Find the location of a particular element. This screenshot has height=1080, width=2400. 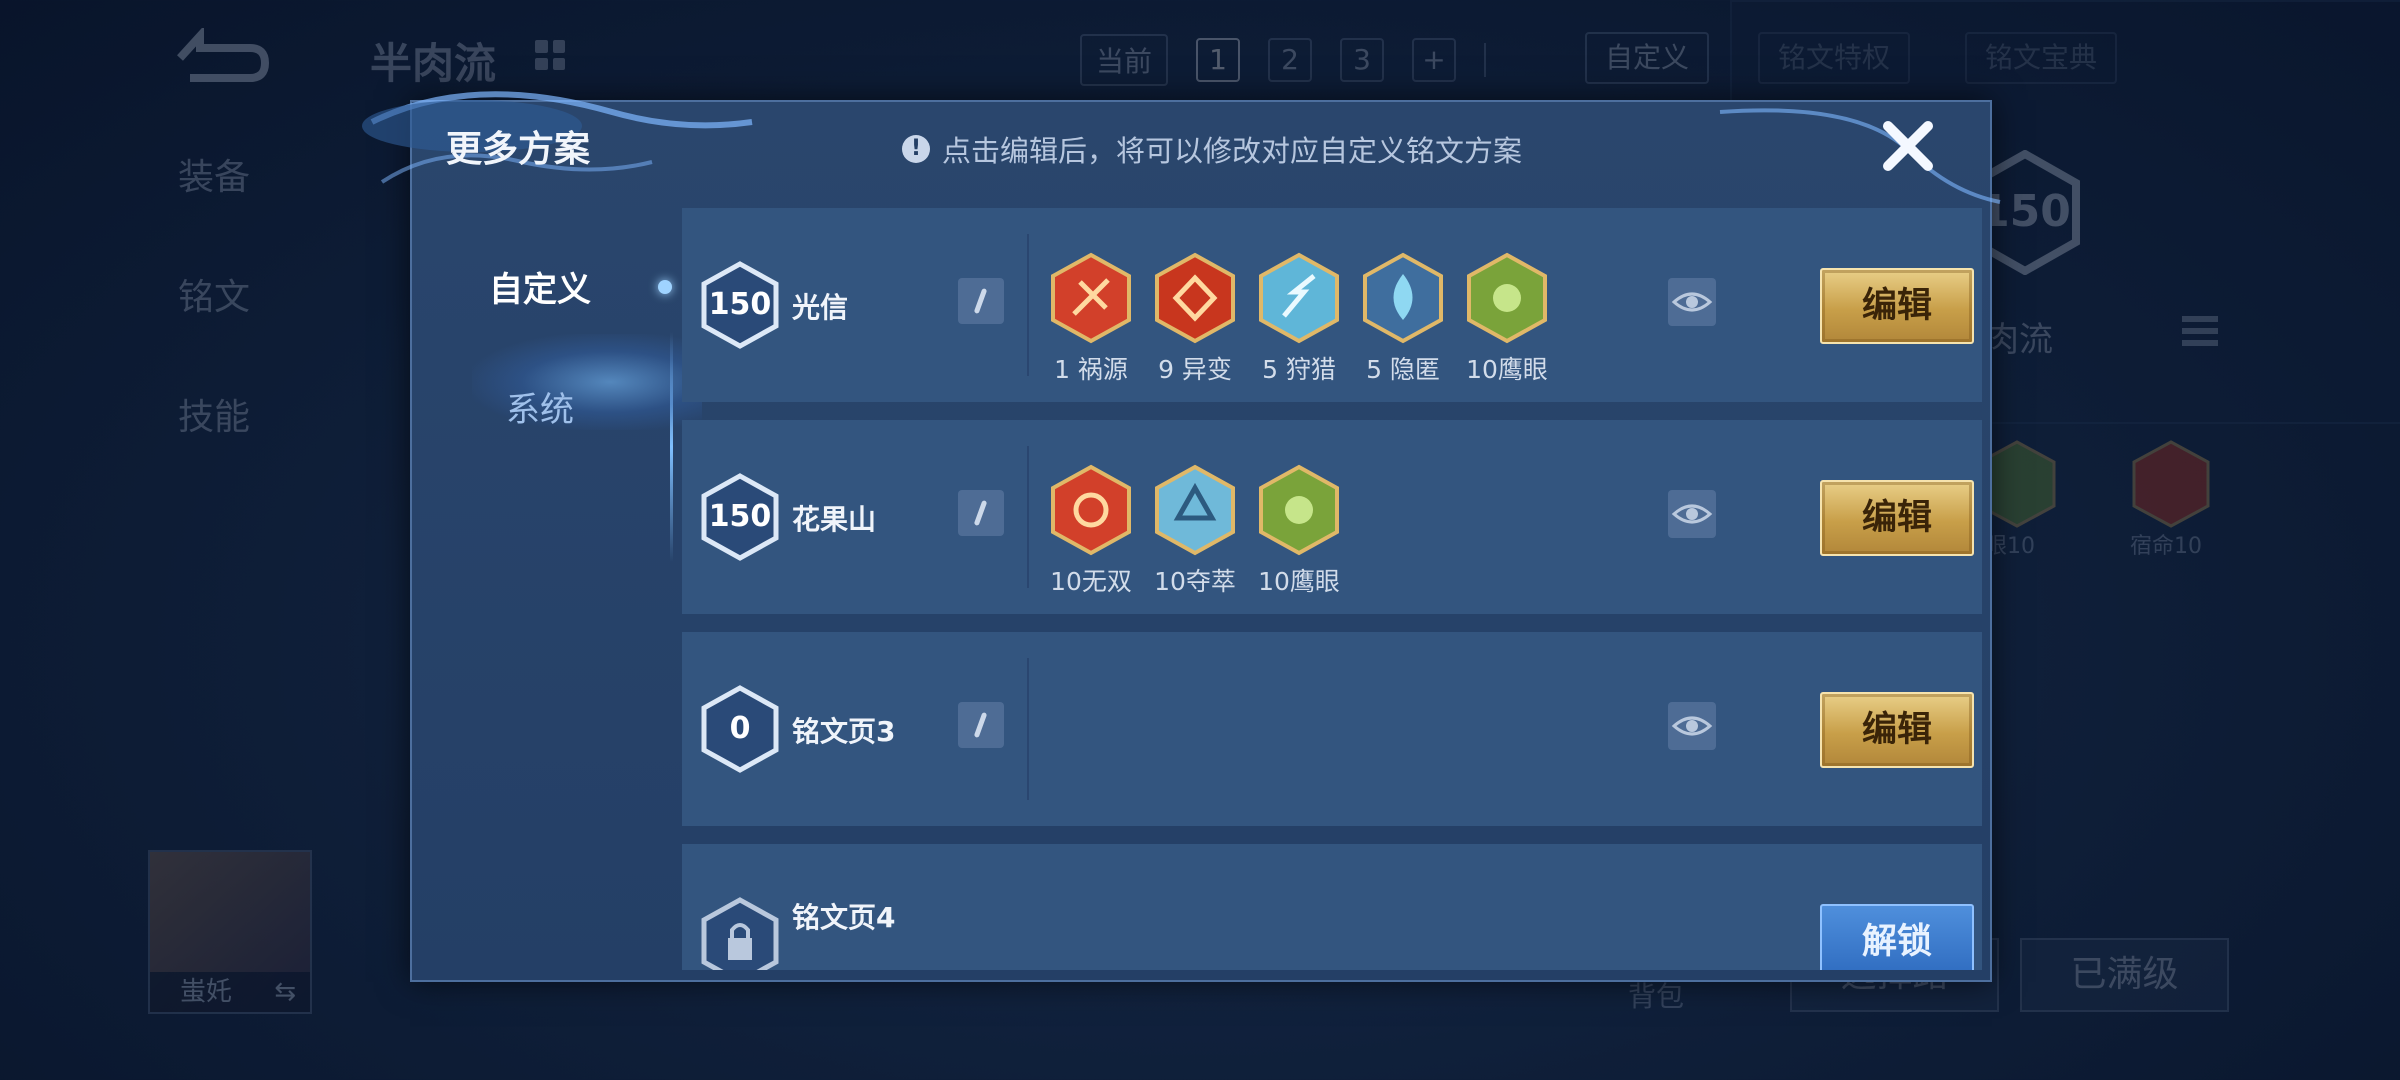

page-name: 光信 is located at coordinates (820, 307).